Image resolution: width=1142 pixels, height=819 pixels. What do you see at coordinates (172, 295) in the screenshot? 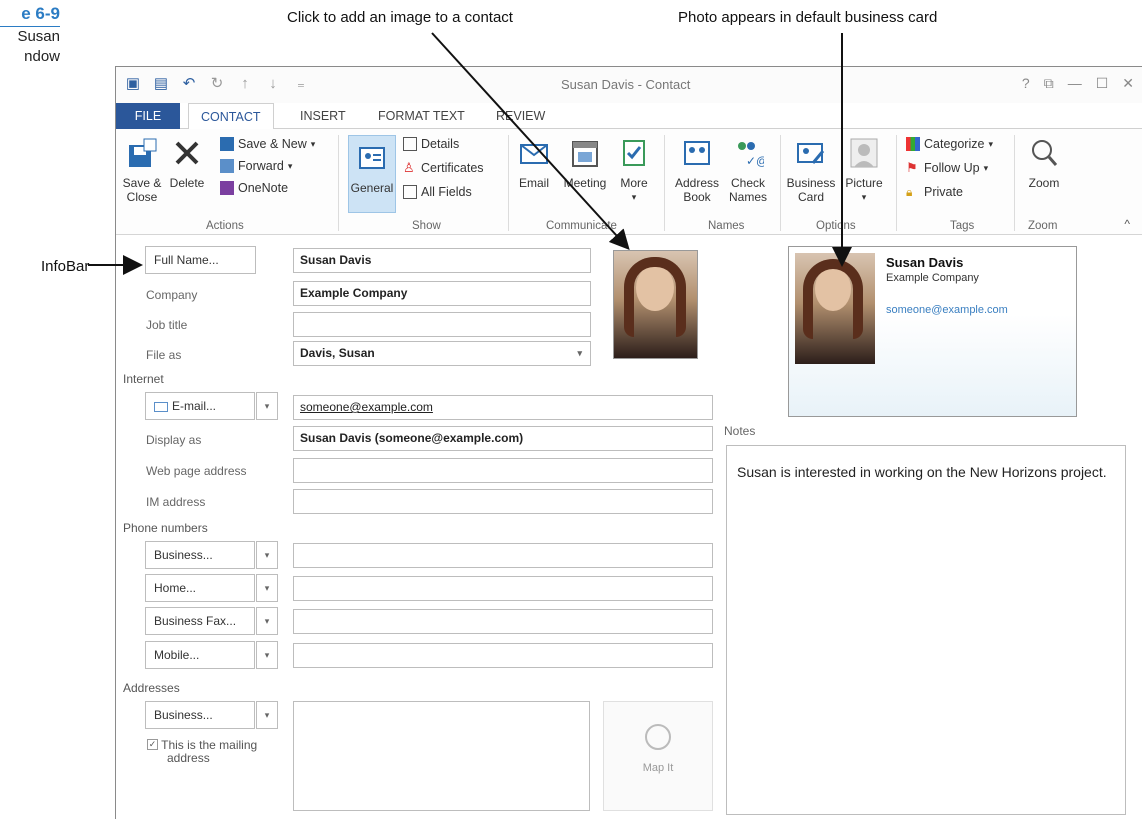
I see `company-label: Company` at bounding box center [172, 295].